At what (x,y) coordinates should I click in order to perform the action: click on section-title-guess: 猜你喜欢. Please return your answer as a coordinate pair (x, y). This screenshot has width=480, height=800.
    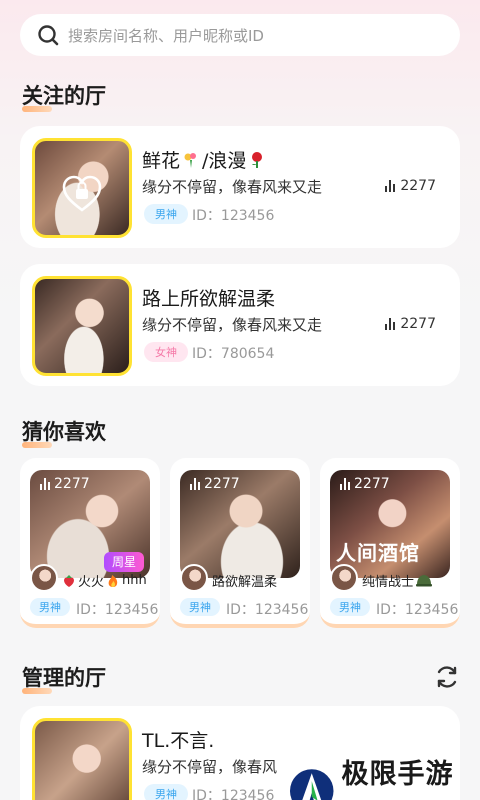
    Looking at the image, I should click on (64, 432).